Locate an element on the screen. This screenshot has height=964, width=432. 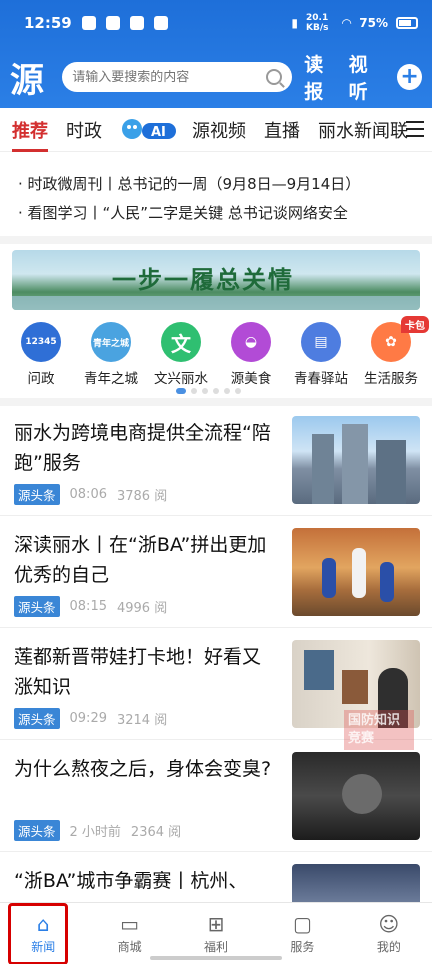
search-bar is located at coordinates (177, 77).